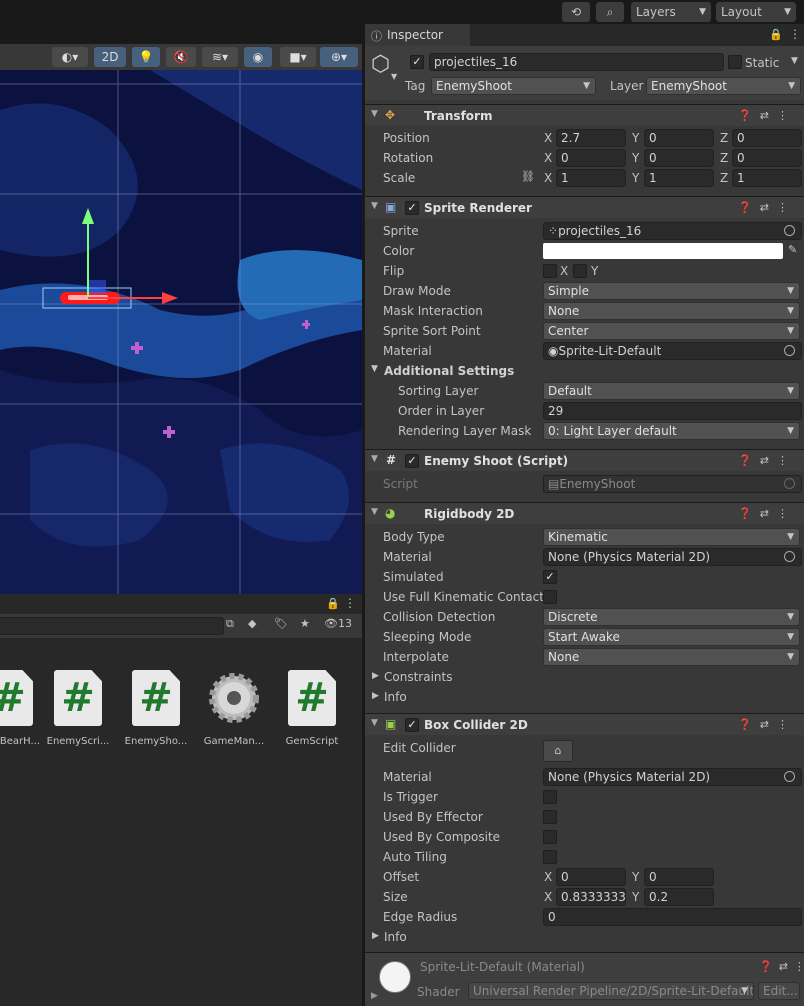  I want to click on camera-icon: ■▾, so click(298, 57).